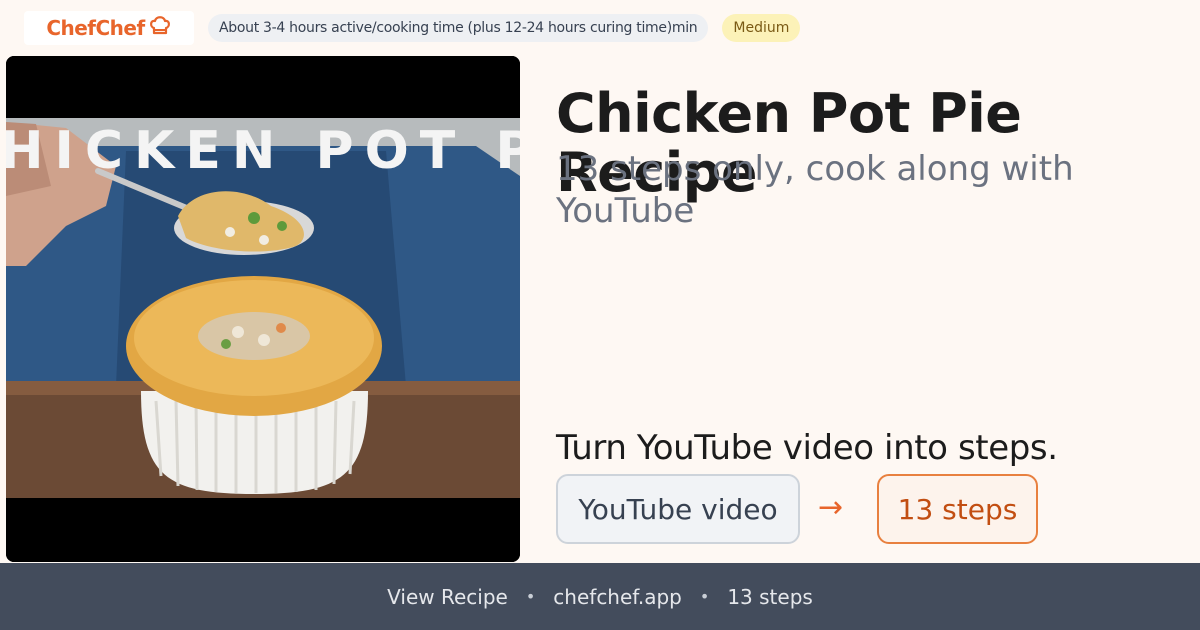 Image resolution: width=1200 pixels, height=630 pixels. I want to click on chef-hat-icon, so click(160, 28).